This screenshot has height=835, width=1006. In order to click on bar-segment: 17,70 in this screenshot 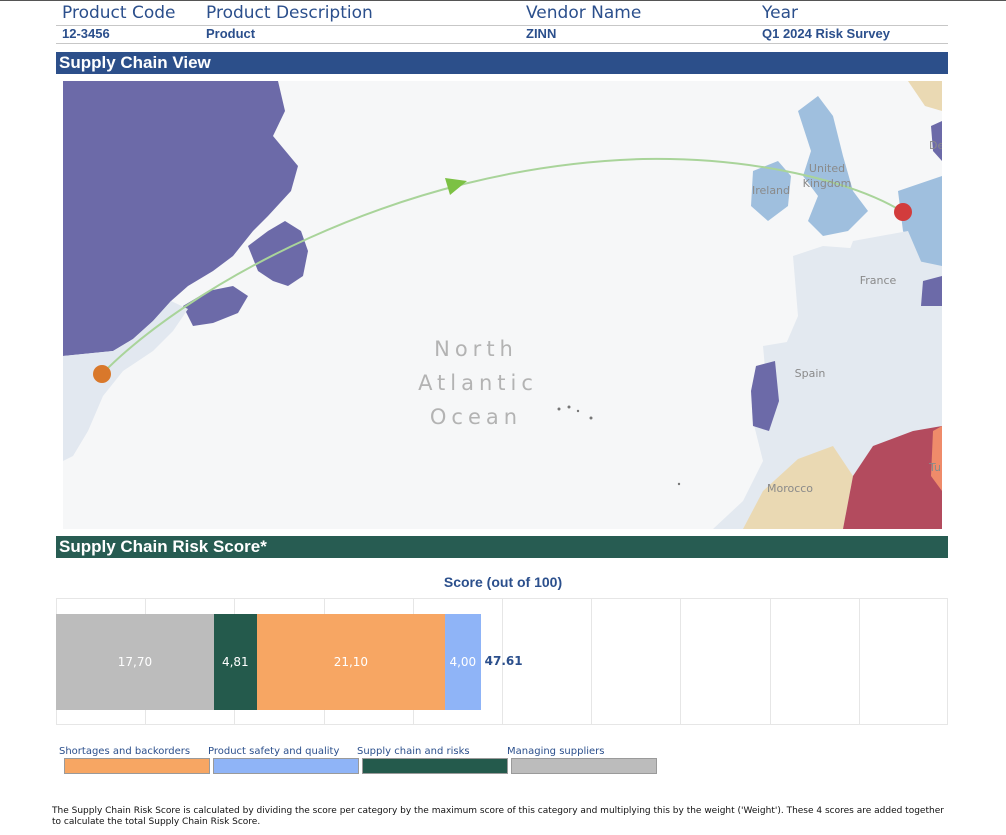, I will do `click(135, 662)`.